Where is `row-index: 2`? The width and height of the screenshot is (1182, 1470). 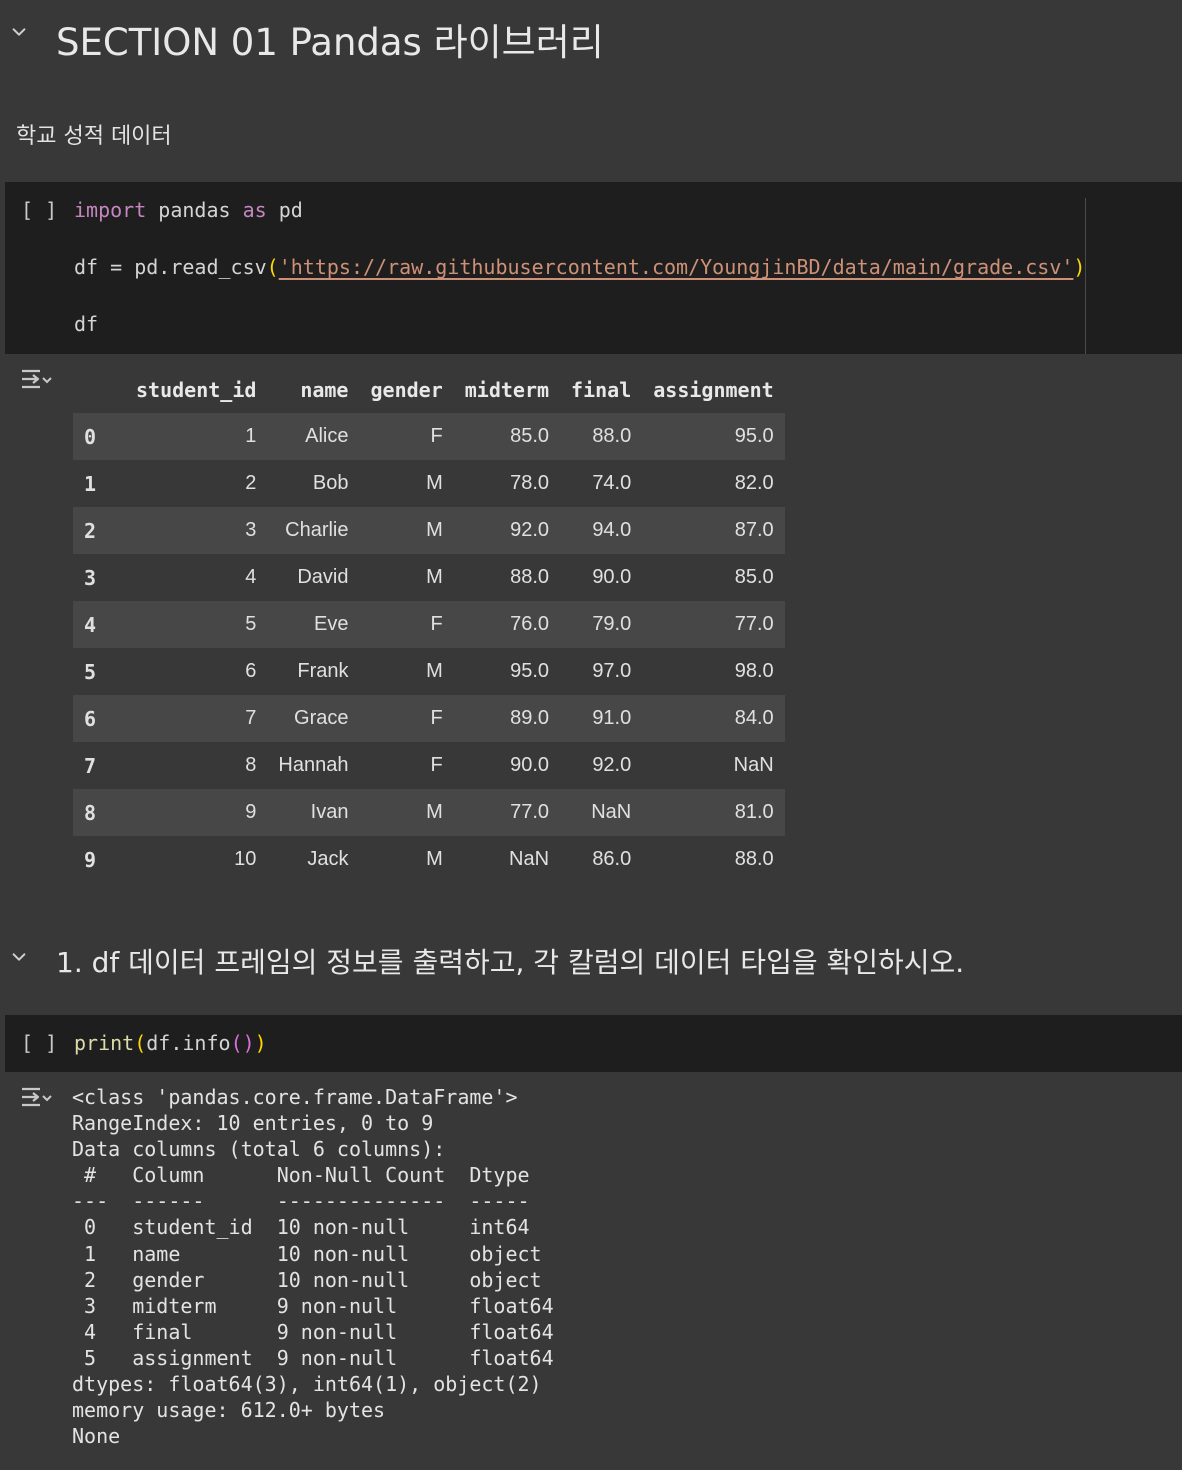
row-index: 2 is located at coordinates (90, 530).